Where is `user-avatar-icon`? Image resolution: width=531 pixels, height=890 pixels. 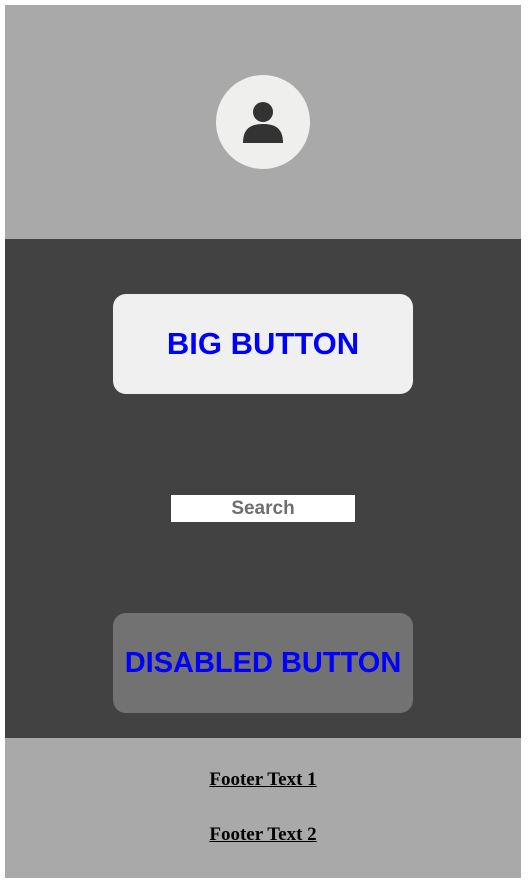
user-avatar-icon is located at coordinates (263, 122).